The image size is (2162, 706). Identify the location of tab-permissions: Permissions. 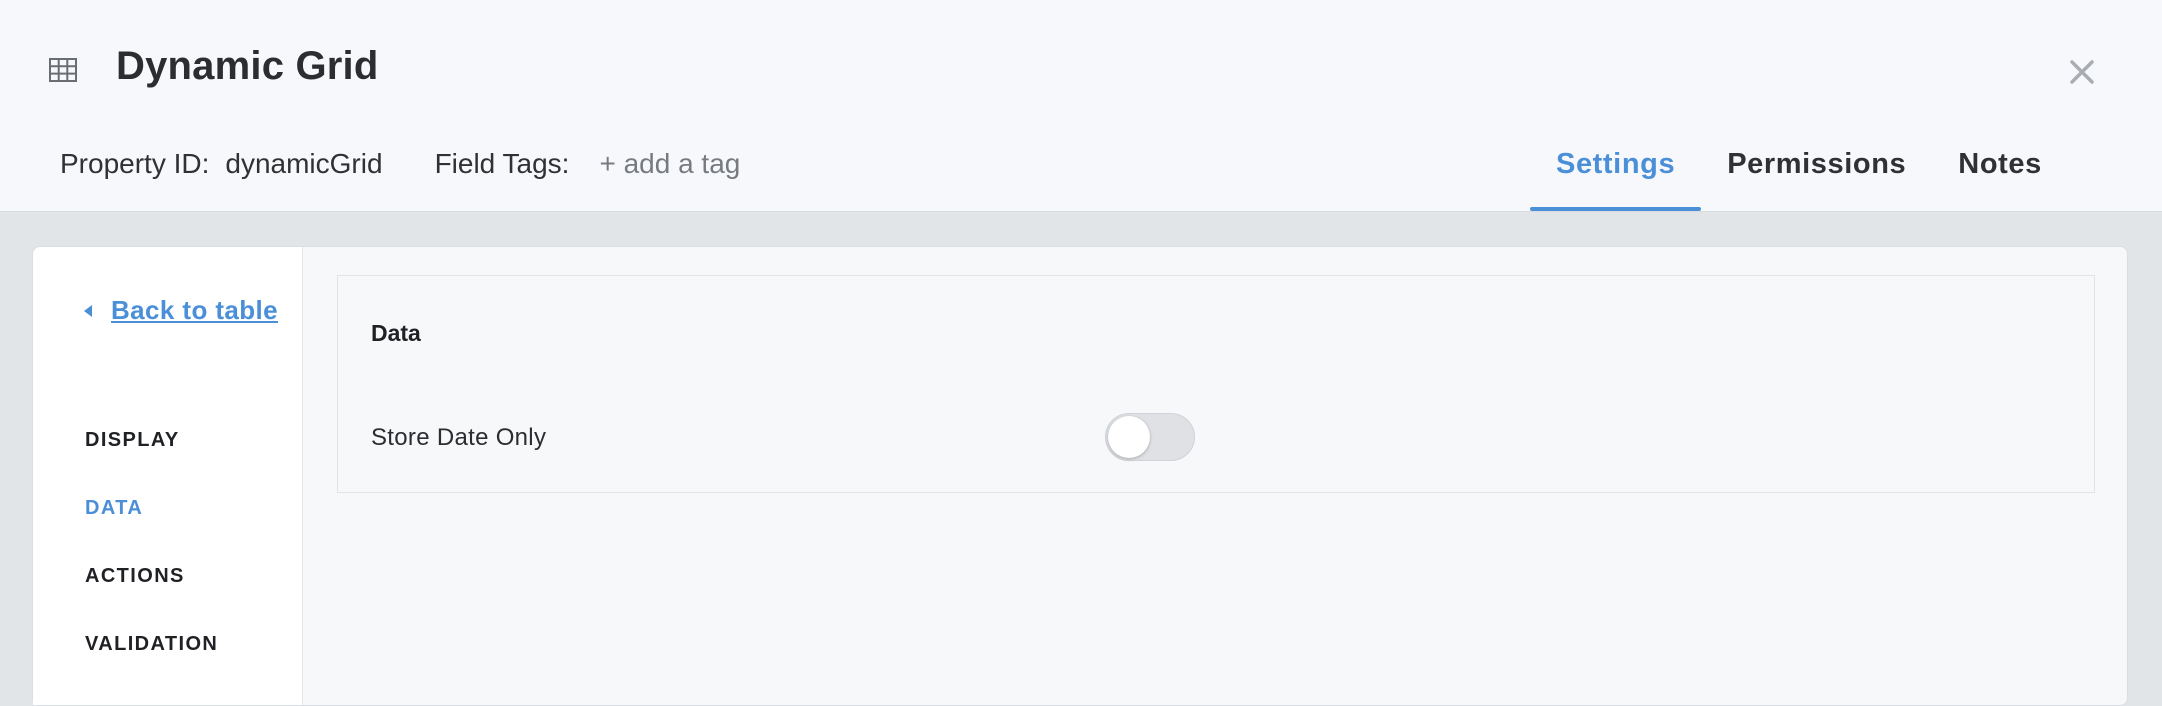
(1816, 180).